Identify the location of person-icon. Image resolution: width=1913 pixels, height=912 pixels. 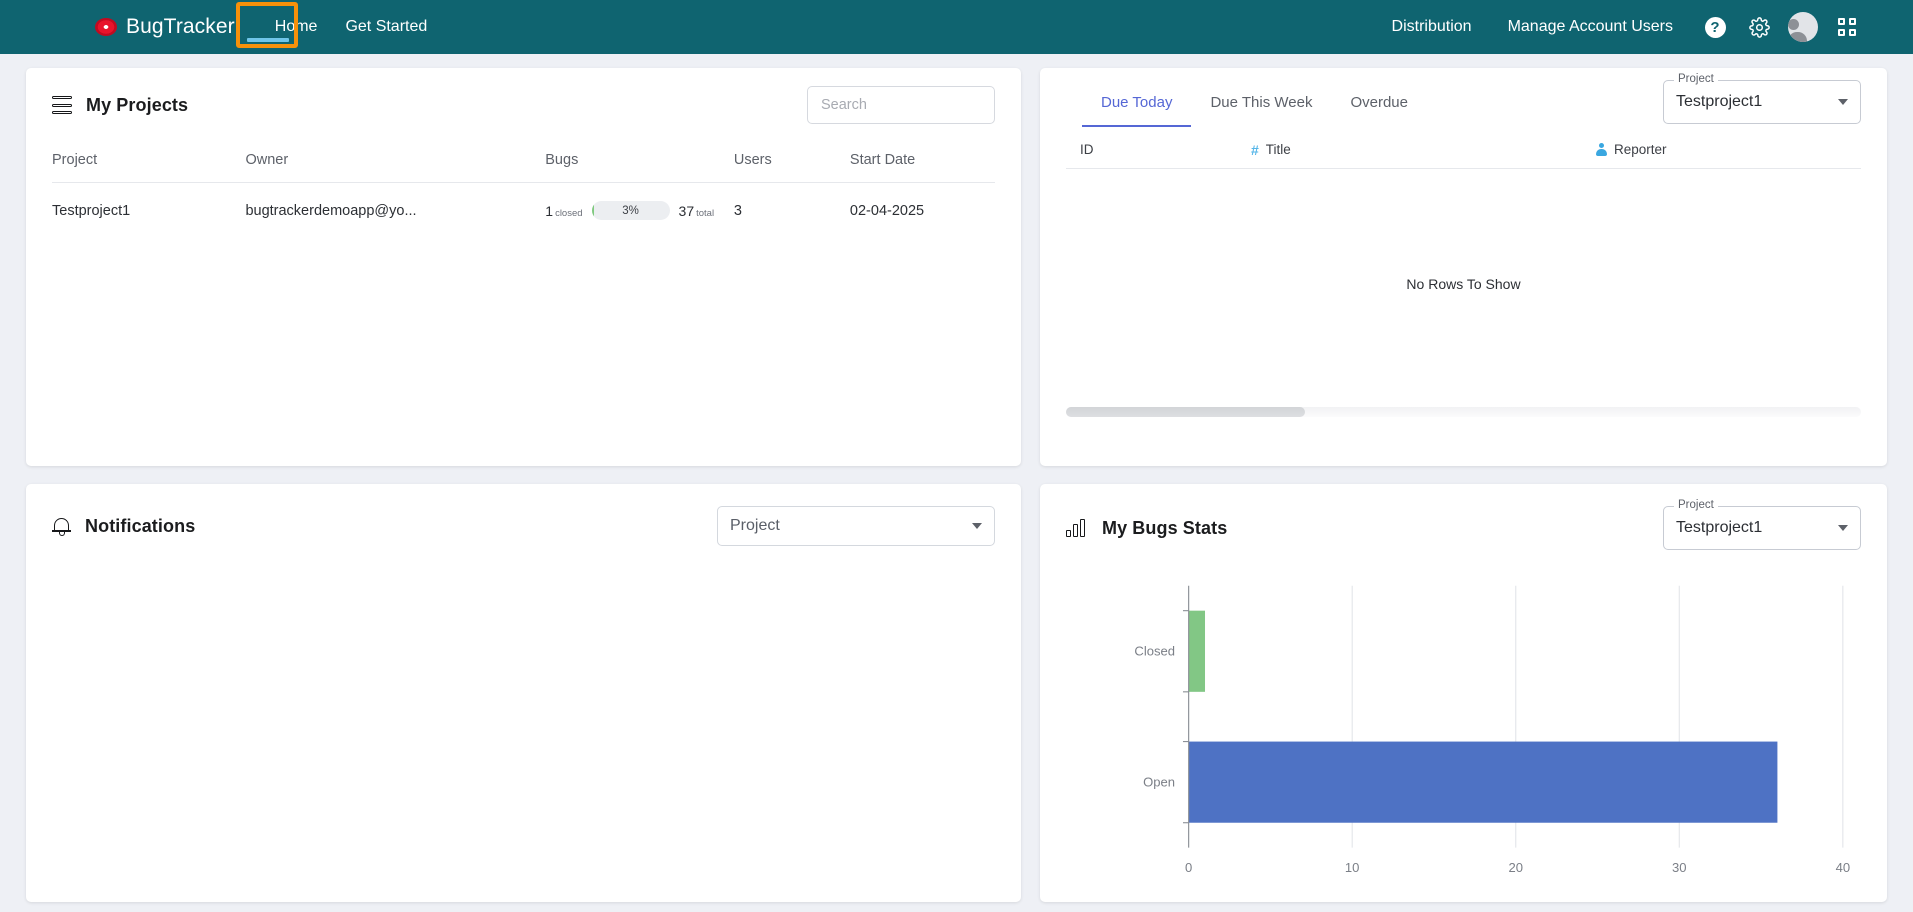
(1601, 149).